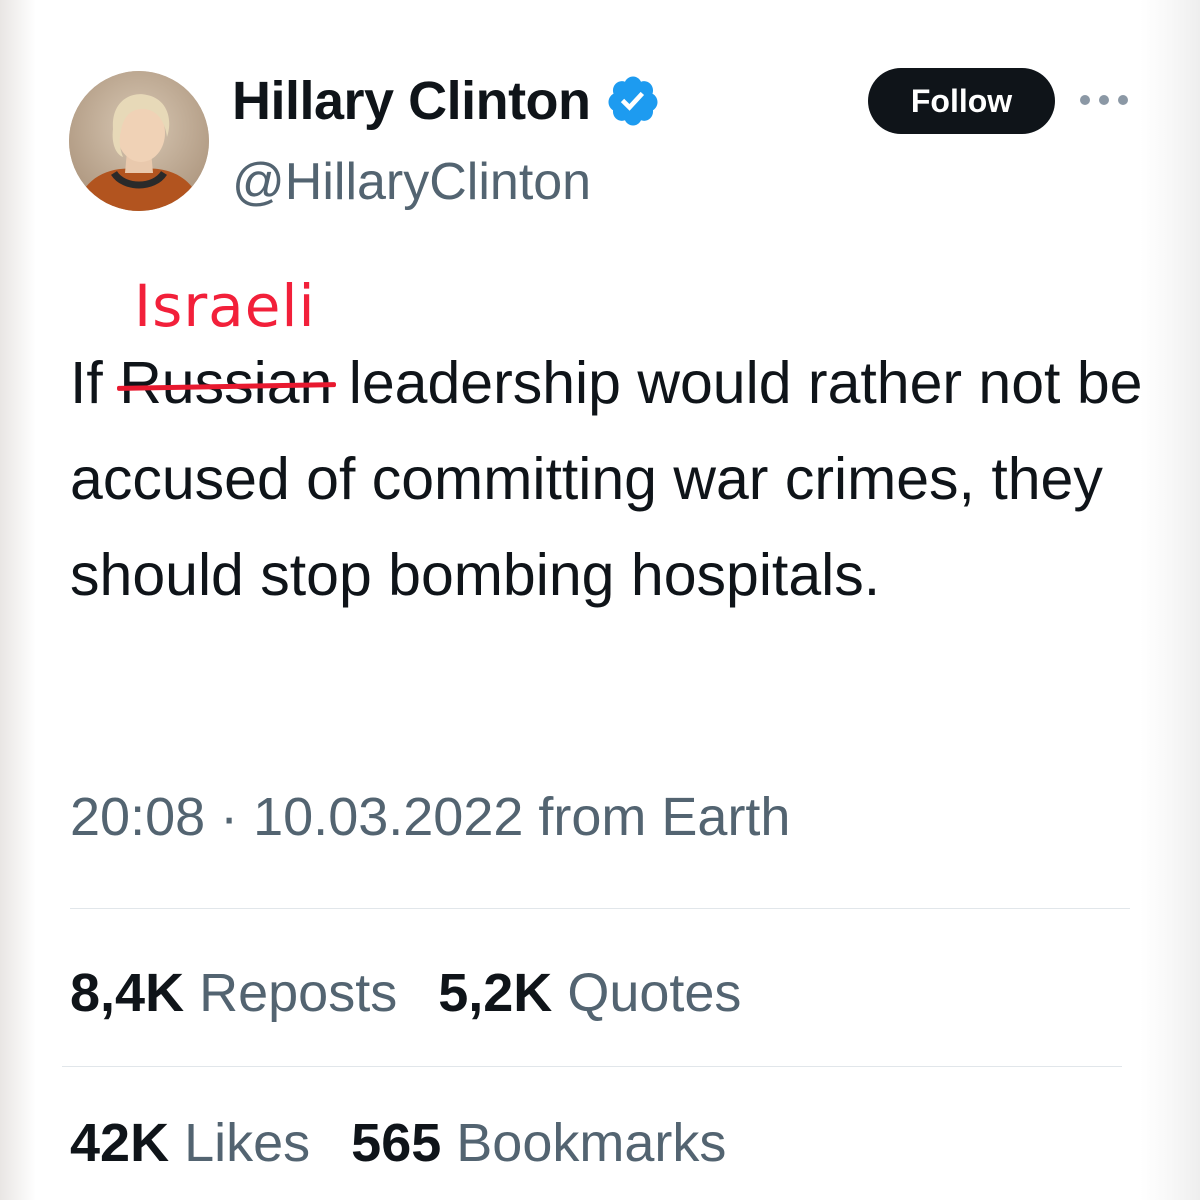 The width and height of the screenshot is (1200, 1200). I want to click on left-edge-shadow, so click(18, 600).